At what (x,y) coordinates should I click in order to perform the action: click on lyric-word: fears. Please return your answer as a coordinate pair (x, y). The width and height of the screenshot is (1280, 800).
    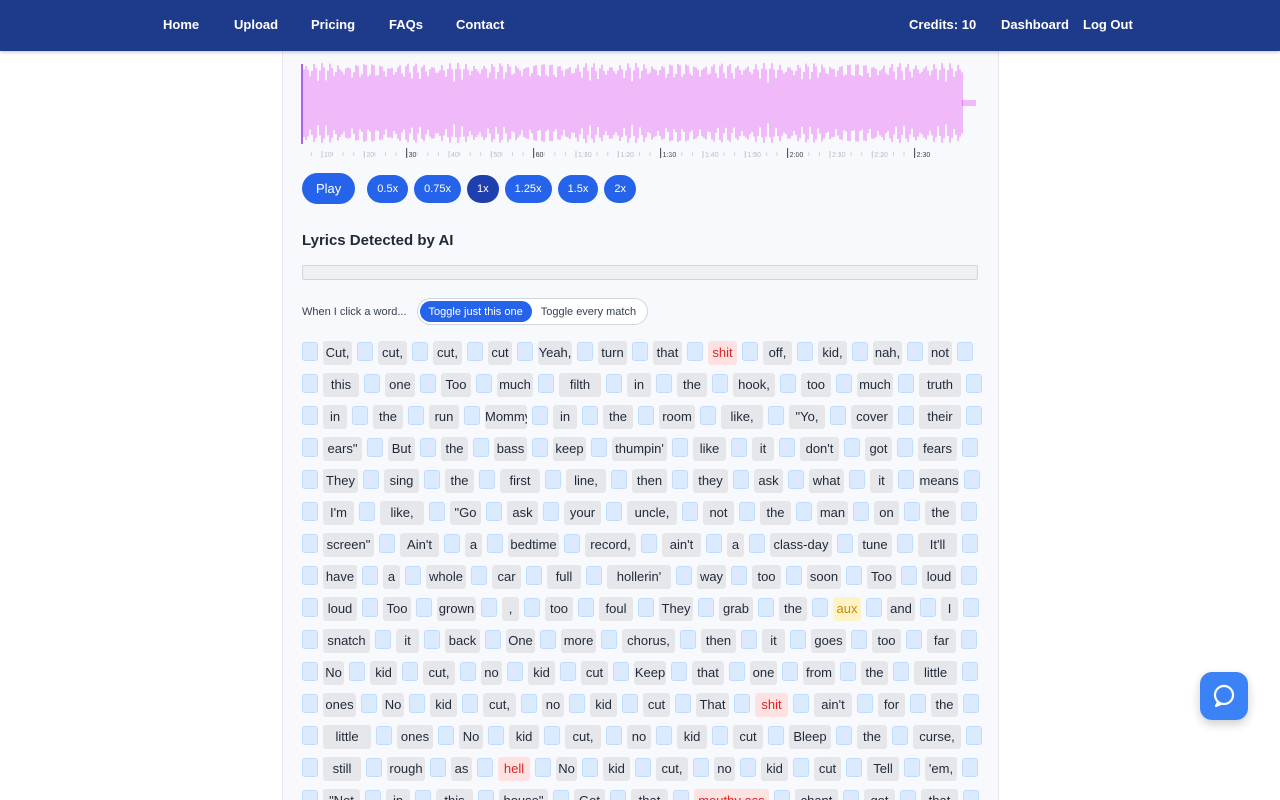
    Looking at the image, I should click on (937, 449).